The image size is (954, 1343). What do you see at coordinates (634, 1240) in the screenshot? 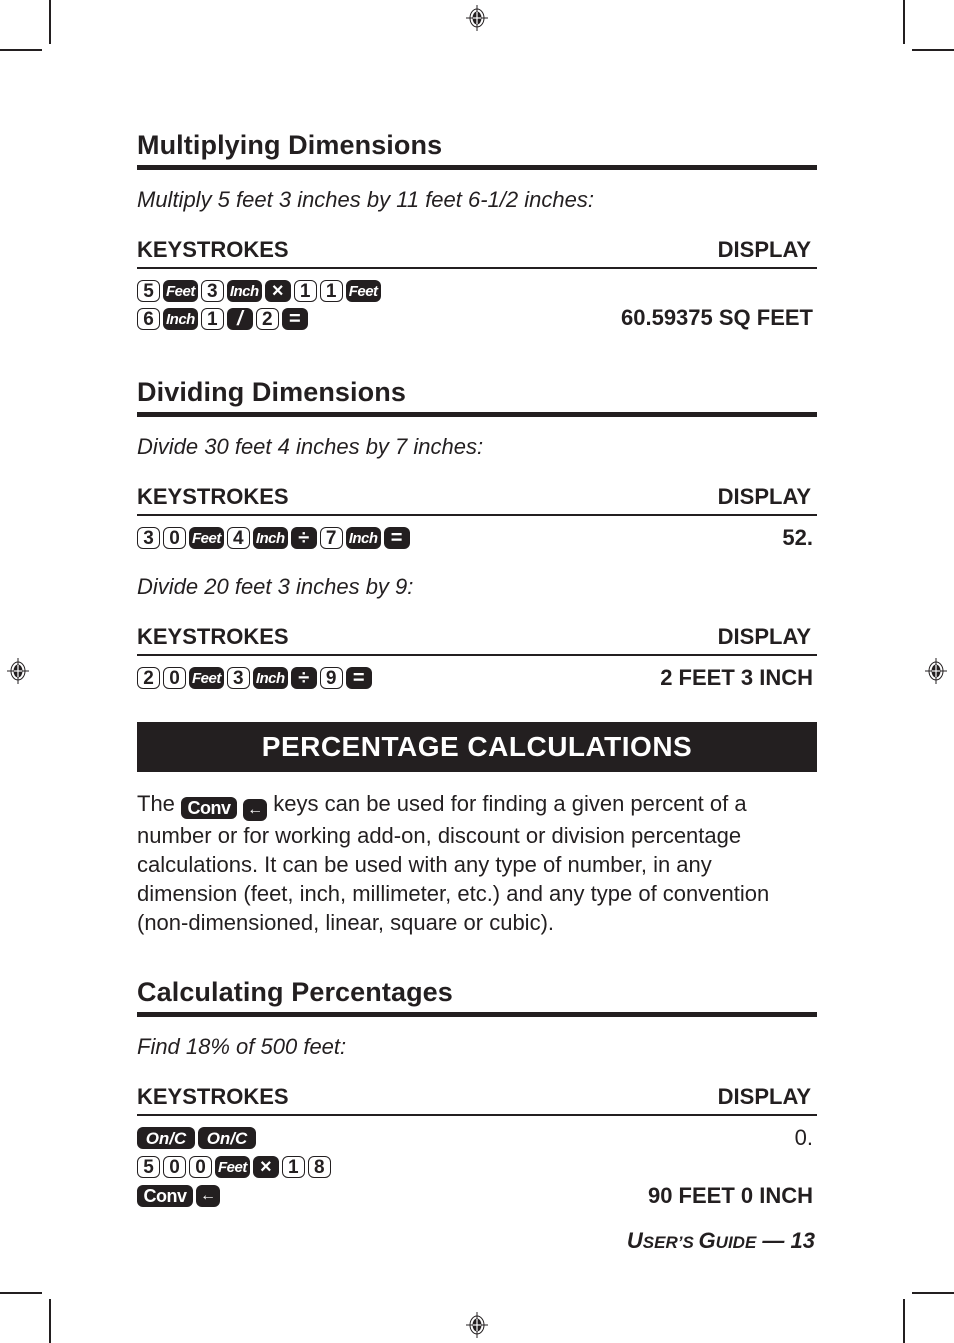
I see `footer-text: U` at bounding box center [634, 1240].